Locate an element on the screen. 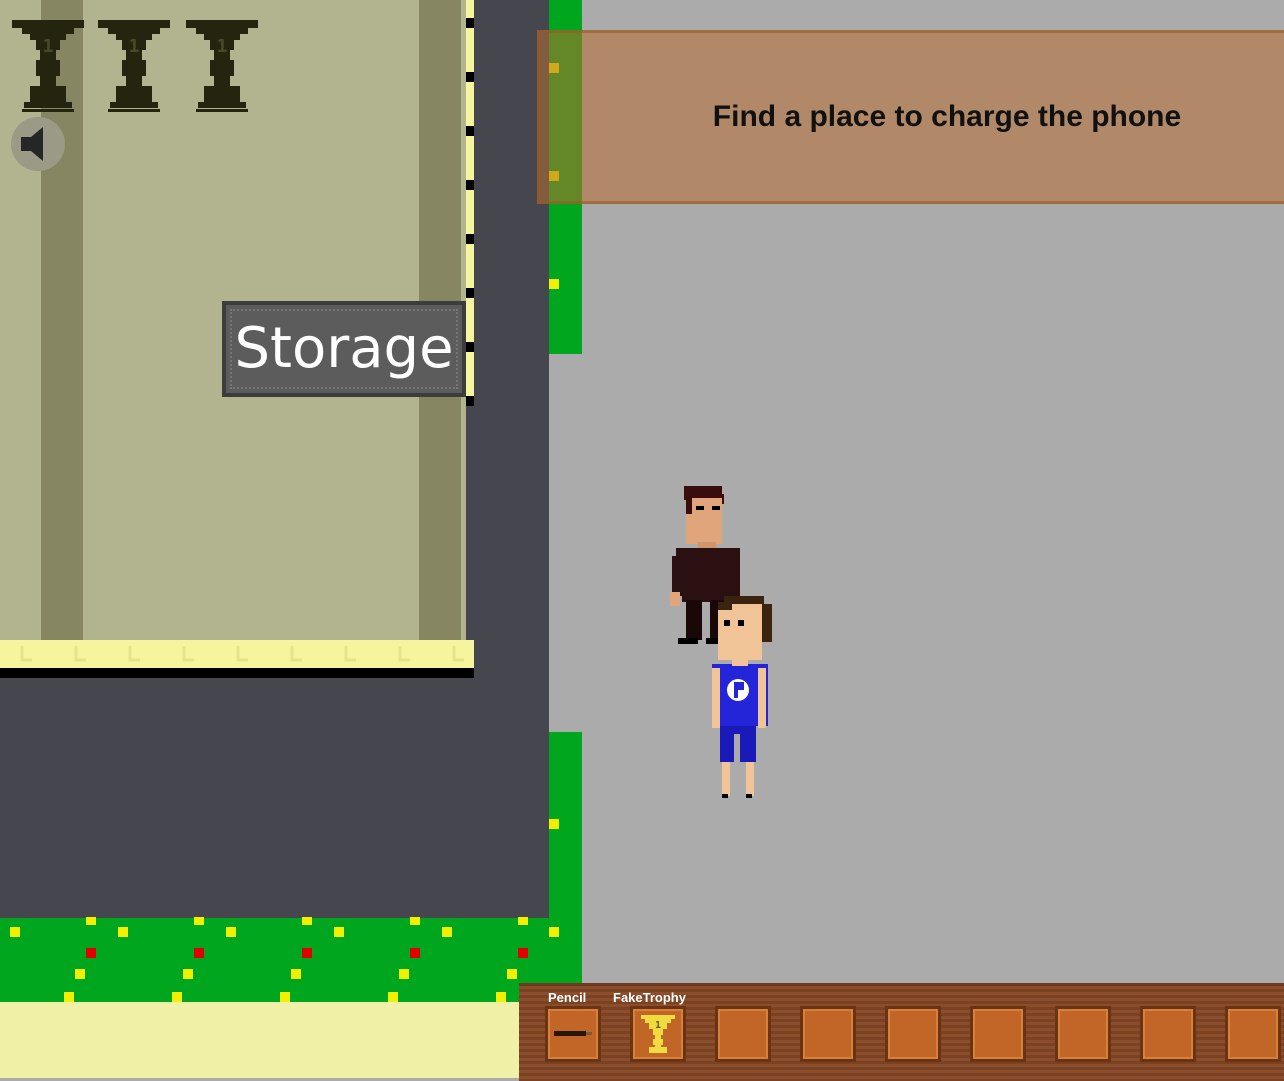  building-baseboard is located at coordinates (237, 673).